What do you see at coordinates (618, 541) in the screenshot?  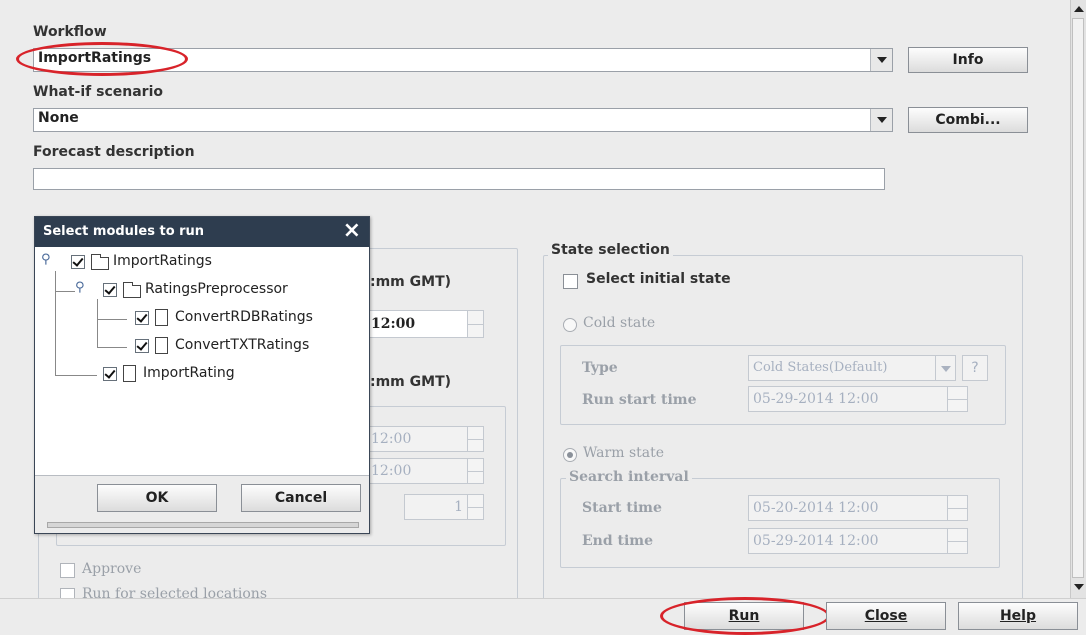 I see `end-time-label: End time` at bounding box center [618, 541].